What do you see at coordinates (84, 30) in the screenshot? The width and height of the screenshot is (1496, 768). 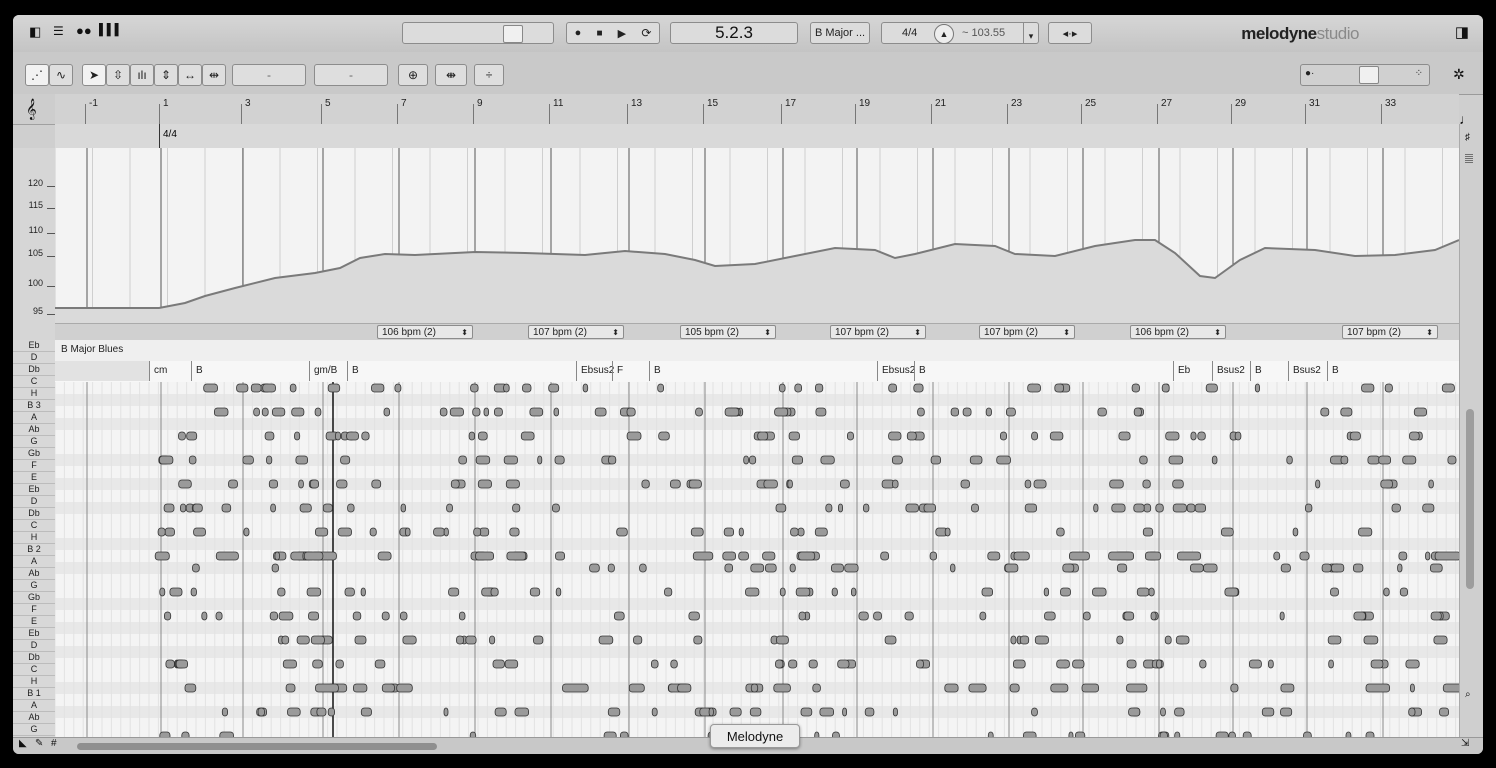 I see `blobs-icon: ●●` at bounding box center [84, 30].